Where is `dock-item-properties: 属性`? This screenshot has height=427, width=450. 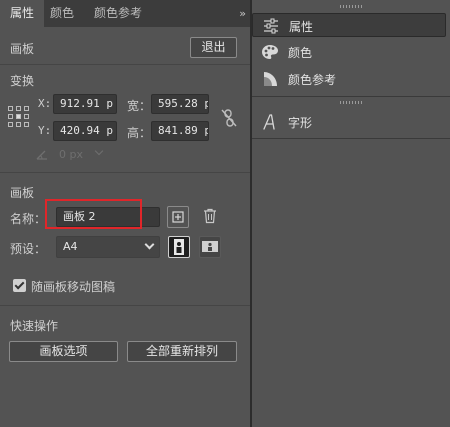
dock-item-properties: 属性 is located at coordinates (349, 25).